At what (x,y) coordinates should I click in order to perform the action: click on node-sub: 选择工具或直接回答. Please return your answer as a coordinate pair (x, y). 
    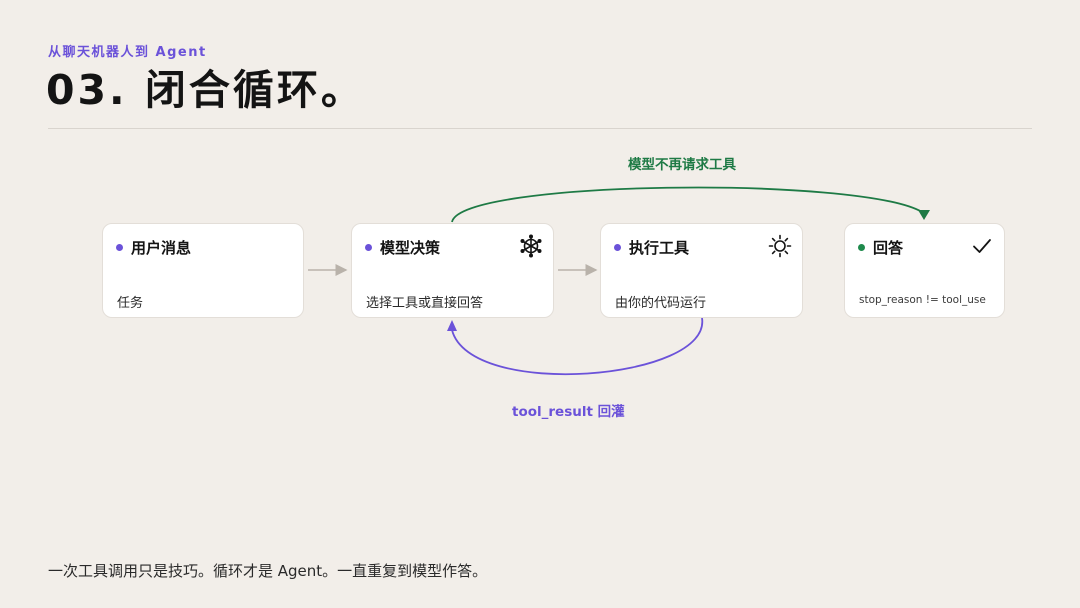
    Looking at the image, I should click on (425, 303).